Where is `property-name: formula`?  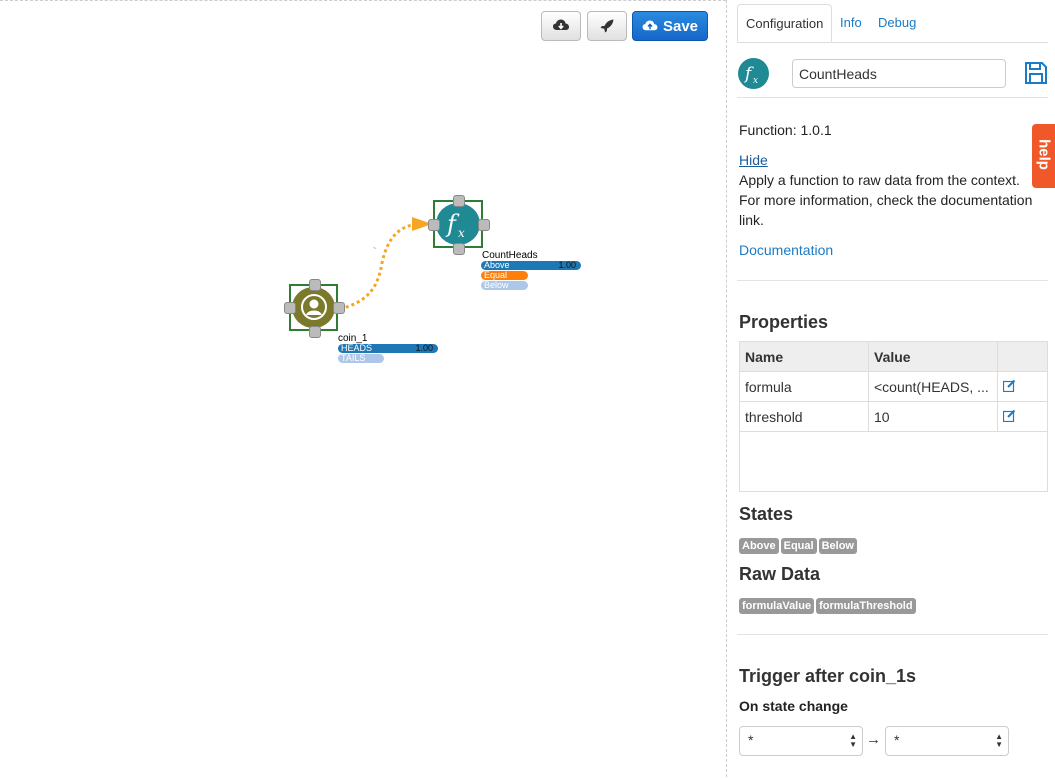
property-name: formula is located at coordinates (804, 386).